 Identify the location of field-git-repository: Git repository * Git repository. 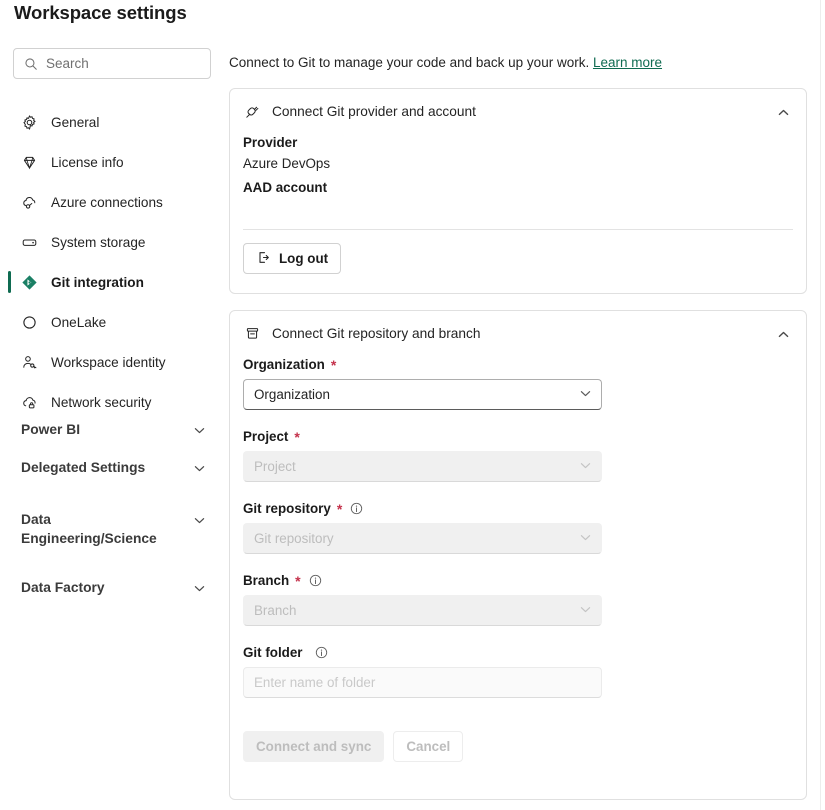
(518, 527).